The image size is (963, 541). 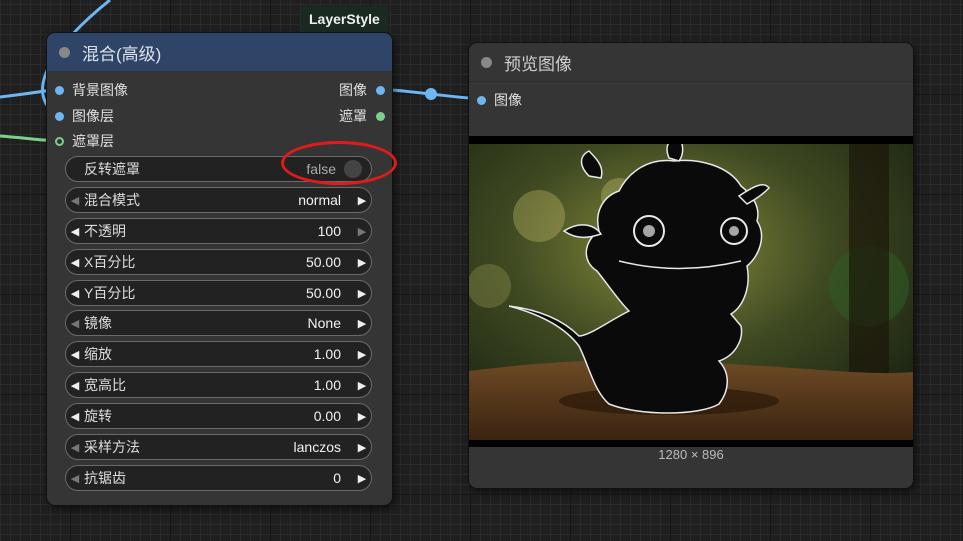 What do you see at coordinates (691, 454) in the screenshot?
I see `image-resolution: 1280 × 896` at bounding box center [691, 454].